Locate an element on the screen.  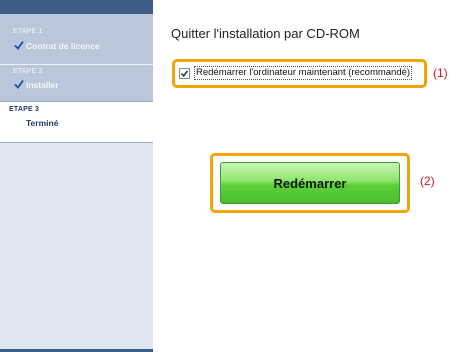
step-label: Contrat de licence is located at coordinates (63, 46).